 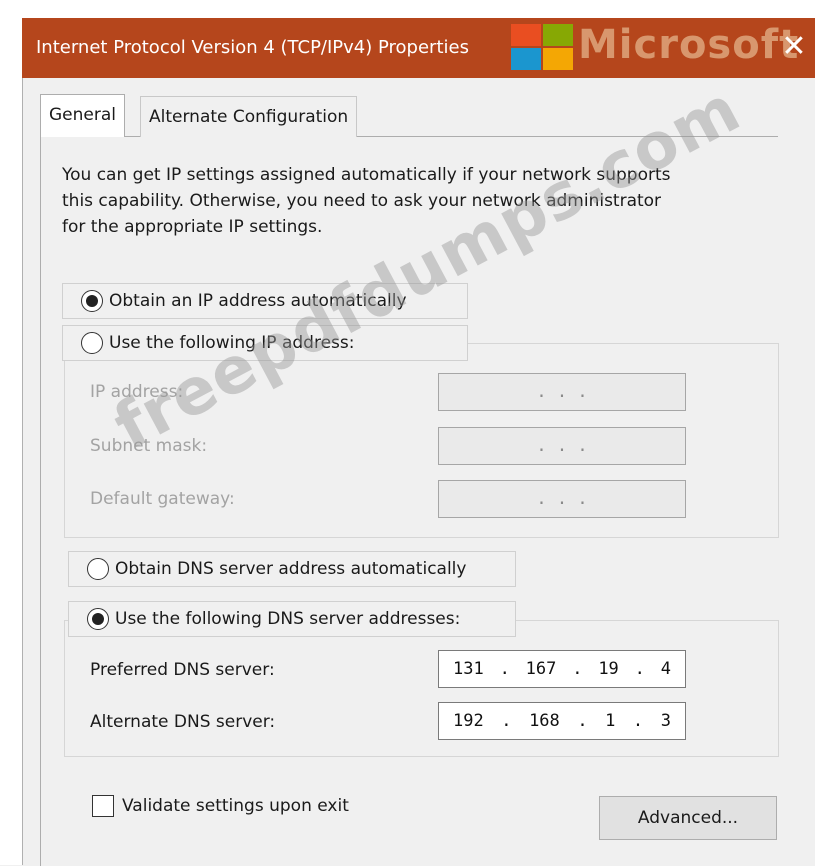 What do you see at coordinates (149, 446) in the screenshot?
I see `subnet-mask-label: Subnet mask:` at bounding box center [149, 446].